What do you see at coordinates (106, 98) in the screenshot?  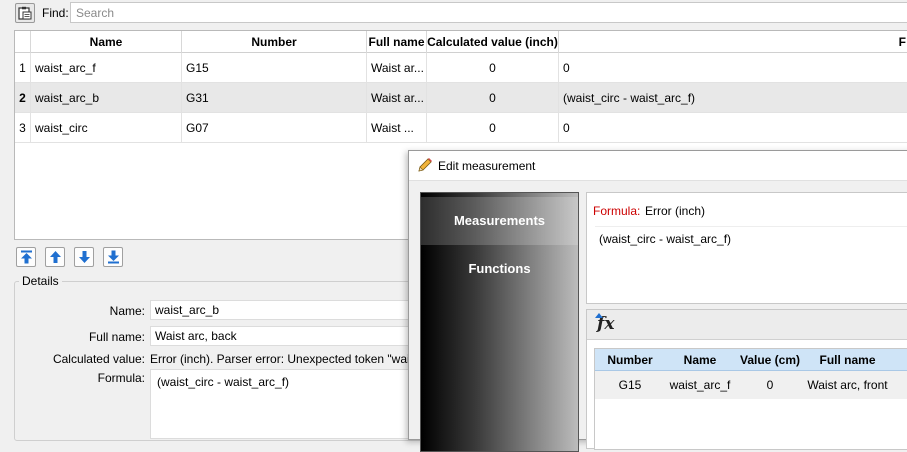 I see `cell-name: waist_arc_b` at bounding box center [106, 98].